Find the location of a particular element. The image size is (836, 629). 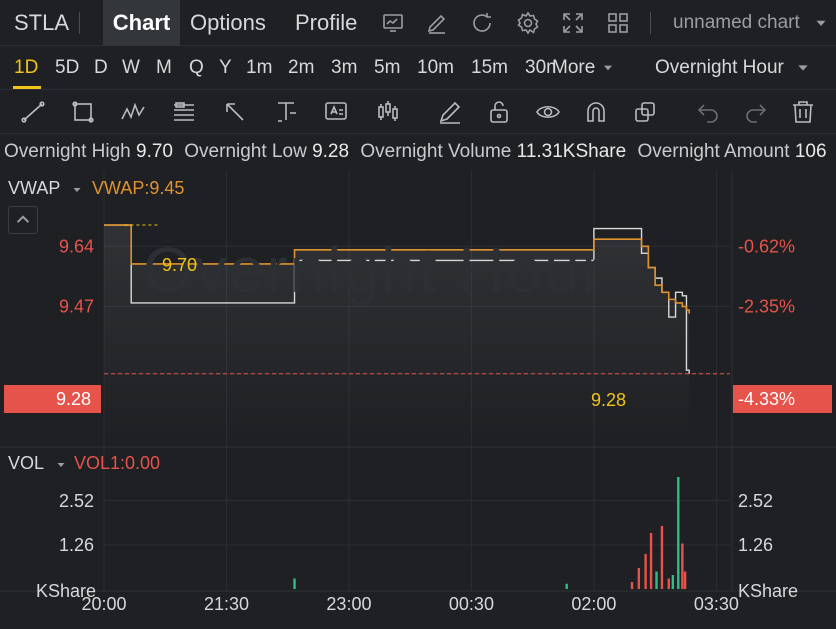

chevron-up-icon is located at coordinates (23, 219).